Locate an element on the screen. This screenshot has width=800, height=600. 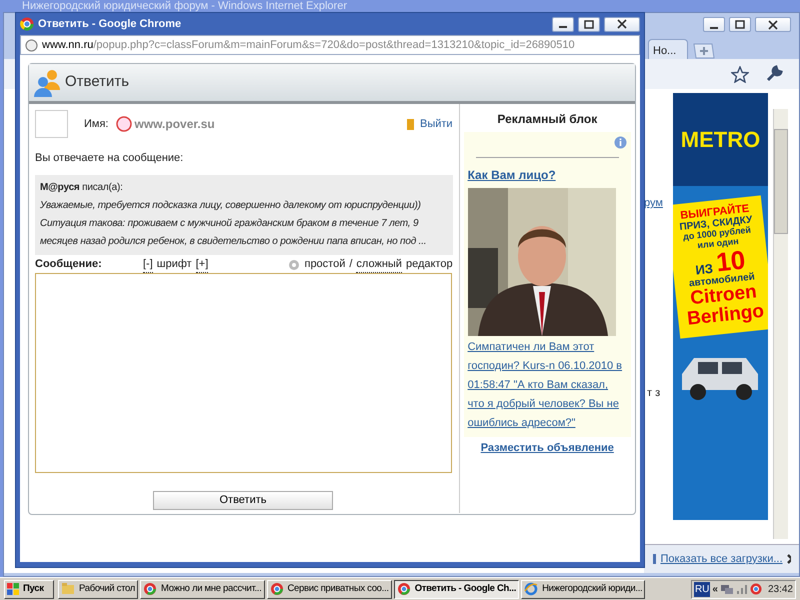
start-button: Пуск is located at coordinates (29, 589).